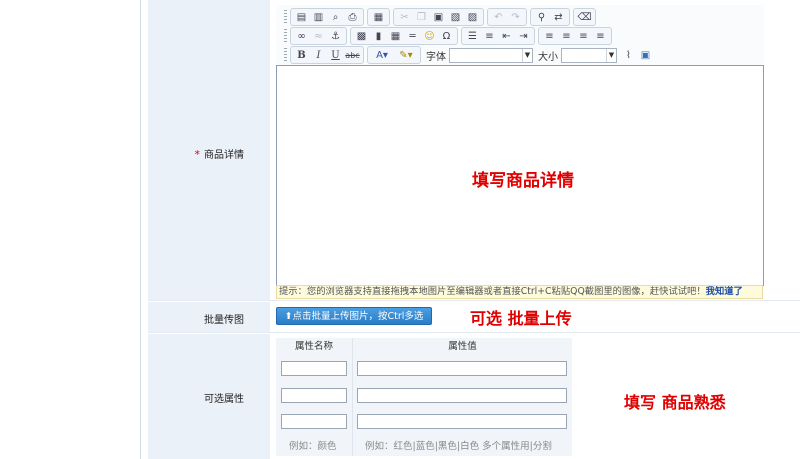 The width and height of the screenshot is (800, 459). Describe the element at coordinates (301, 36) in the screenshot. I see `link-icon: ∞` at that location.